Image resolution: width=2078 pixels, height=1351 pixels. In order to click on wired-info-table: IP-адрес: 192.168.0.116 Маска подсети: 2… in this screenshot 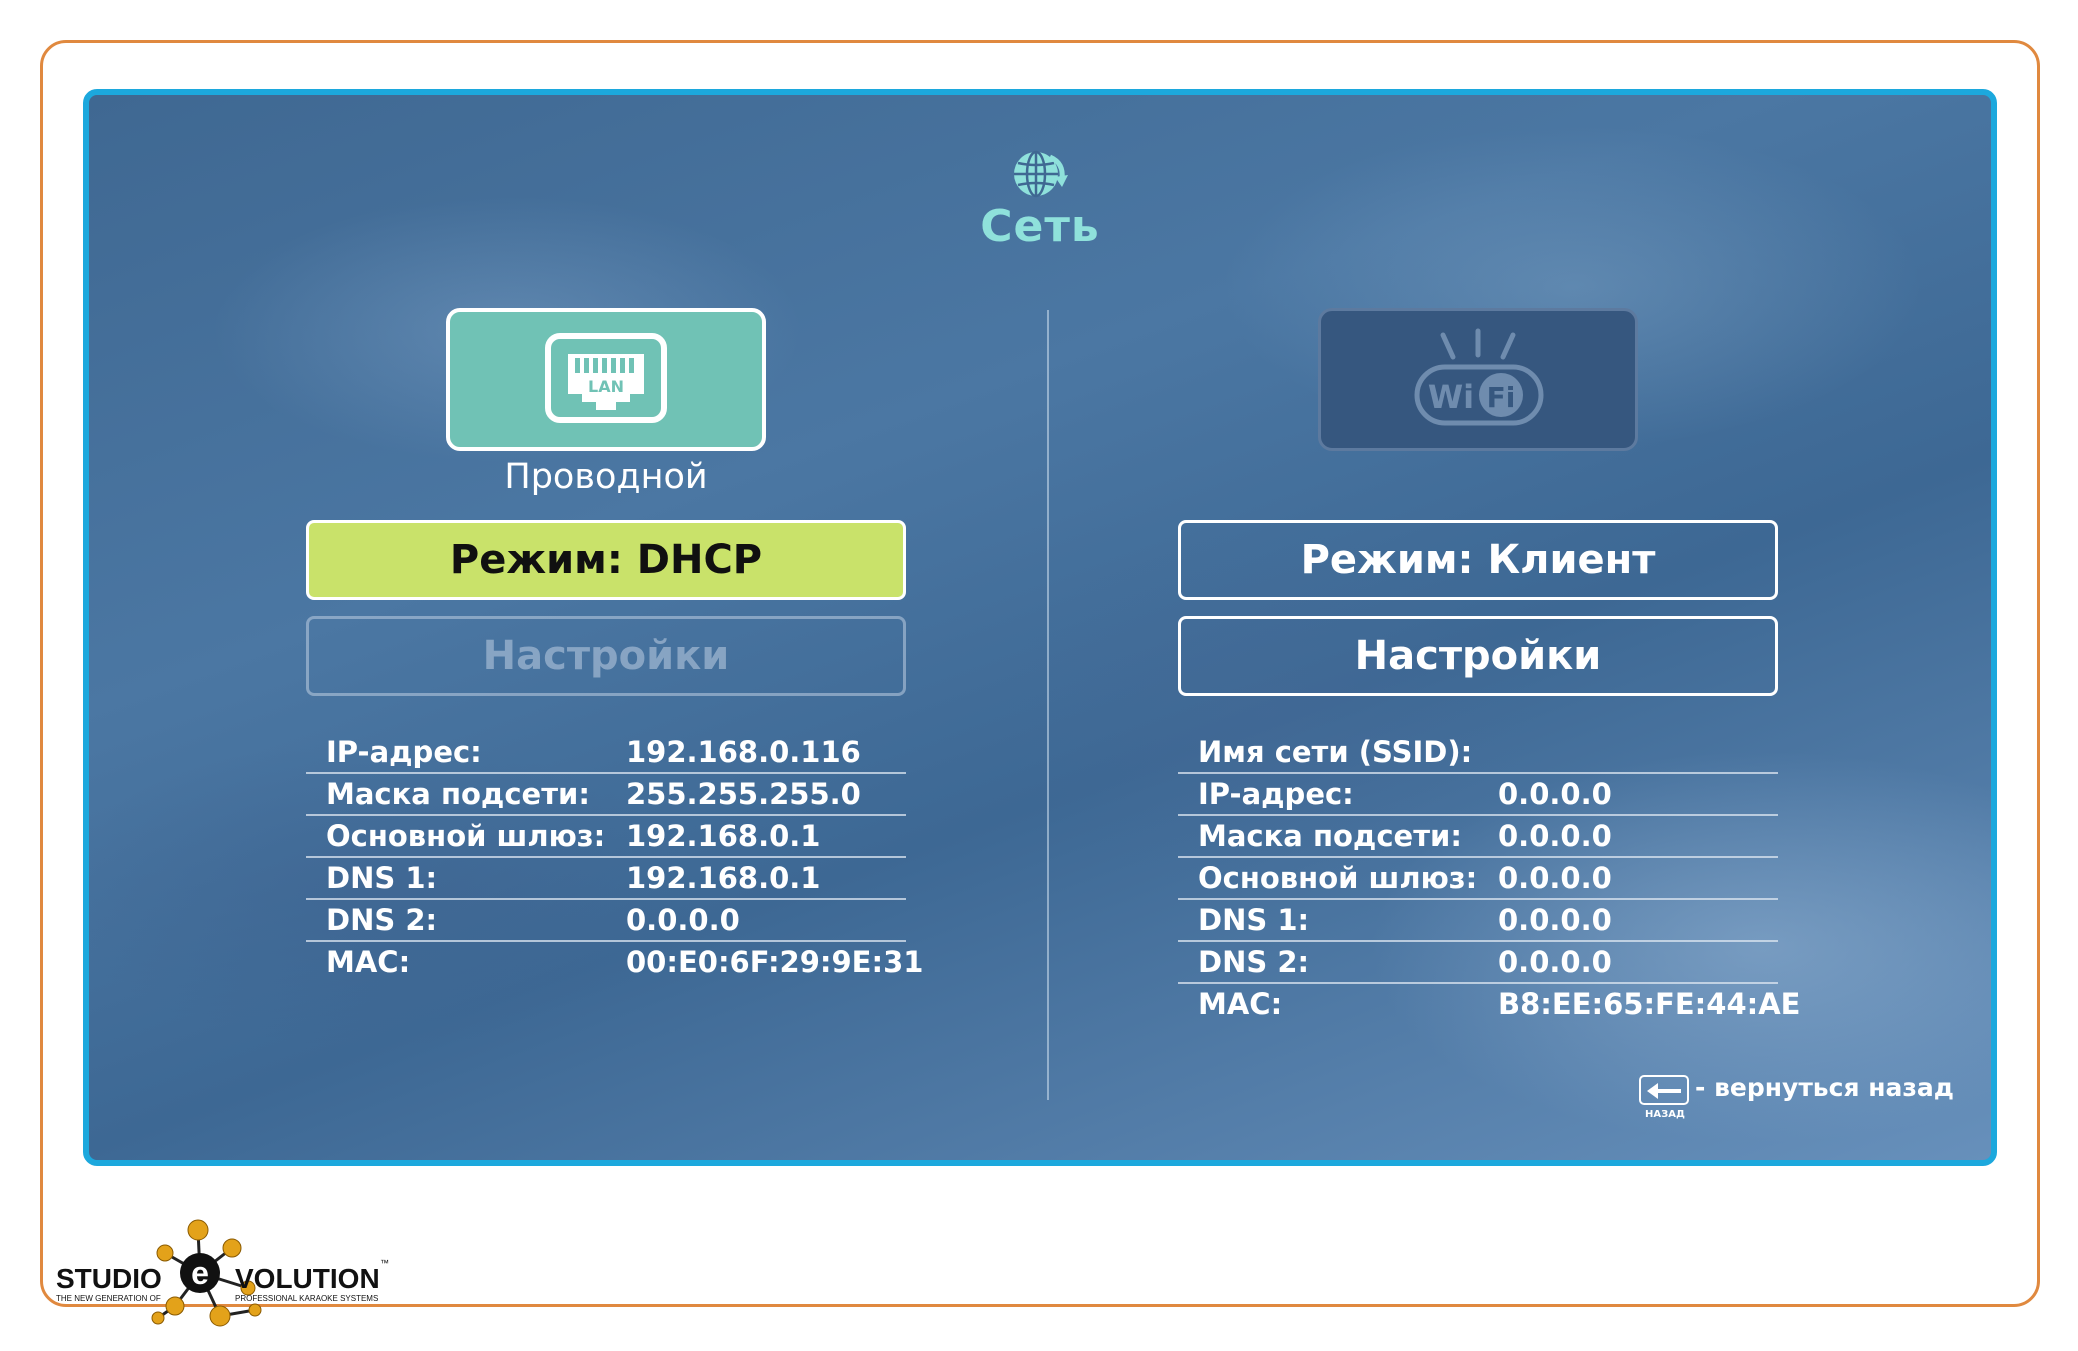, I will do `click(614, 857)`.